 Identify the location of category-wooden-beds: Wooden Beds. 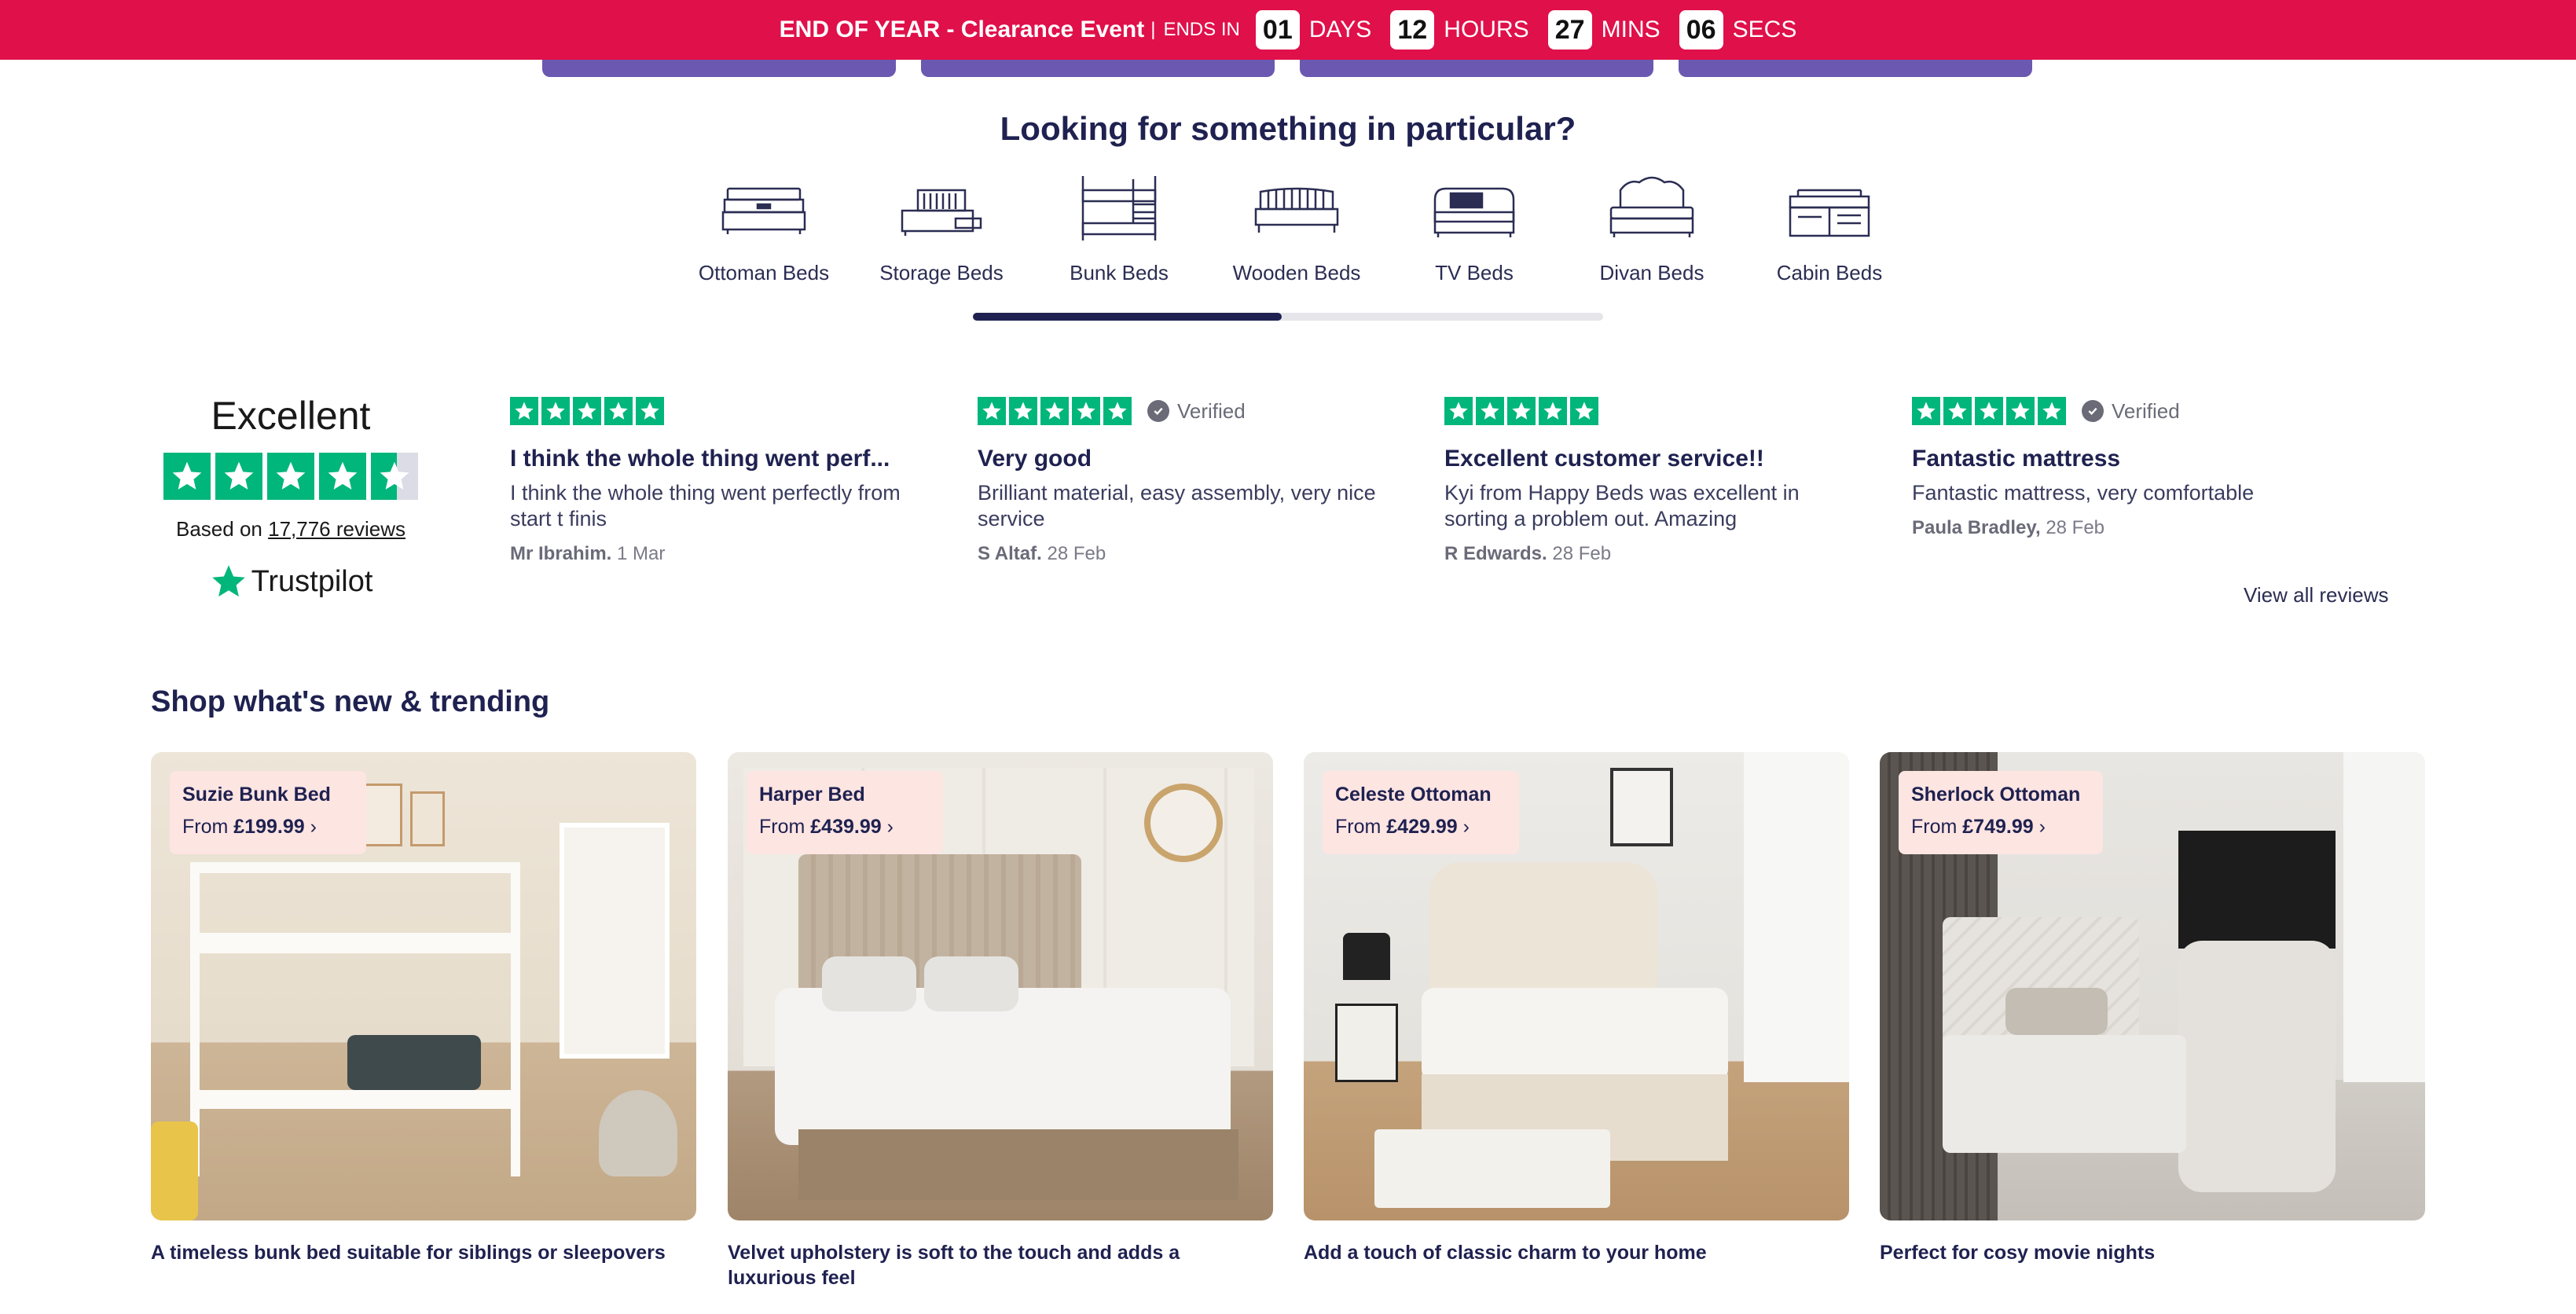
(1296, 232).